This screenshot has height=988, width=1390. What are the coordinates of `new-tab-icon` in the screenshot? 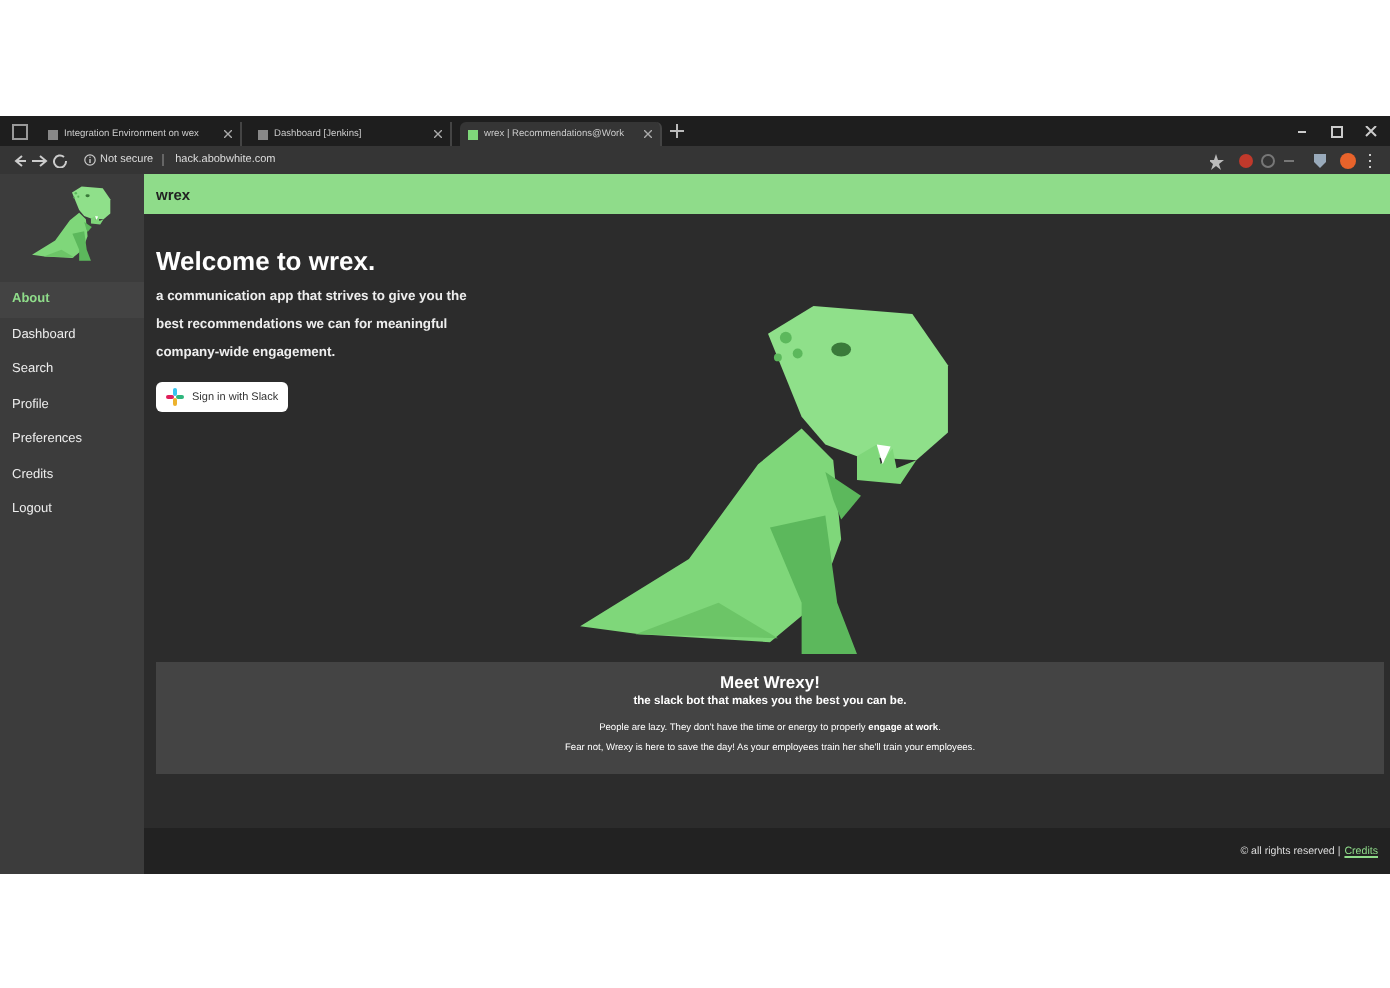 It's located at (677, 131).